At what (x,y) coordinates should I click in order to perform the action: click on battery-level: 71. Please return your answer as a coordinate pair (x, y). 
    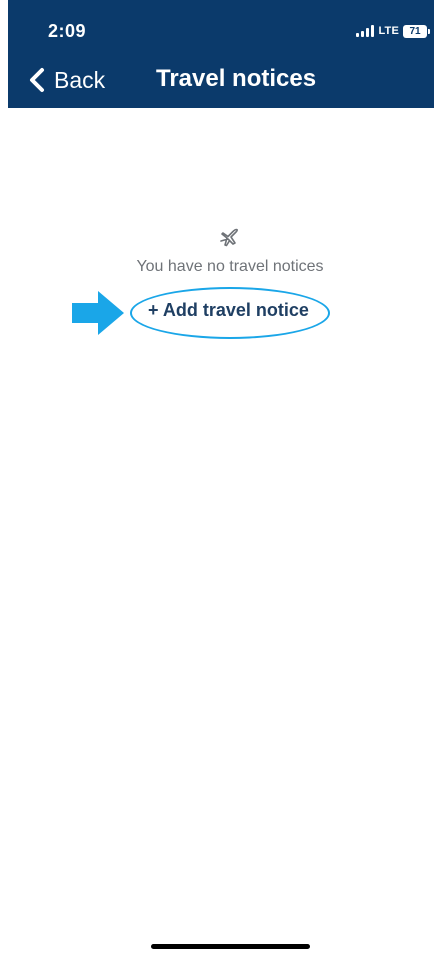
    Looking at the image, I should click on (415, 31).